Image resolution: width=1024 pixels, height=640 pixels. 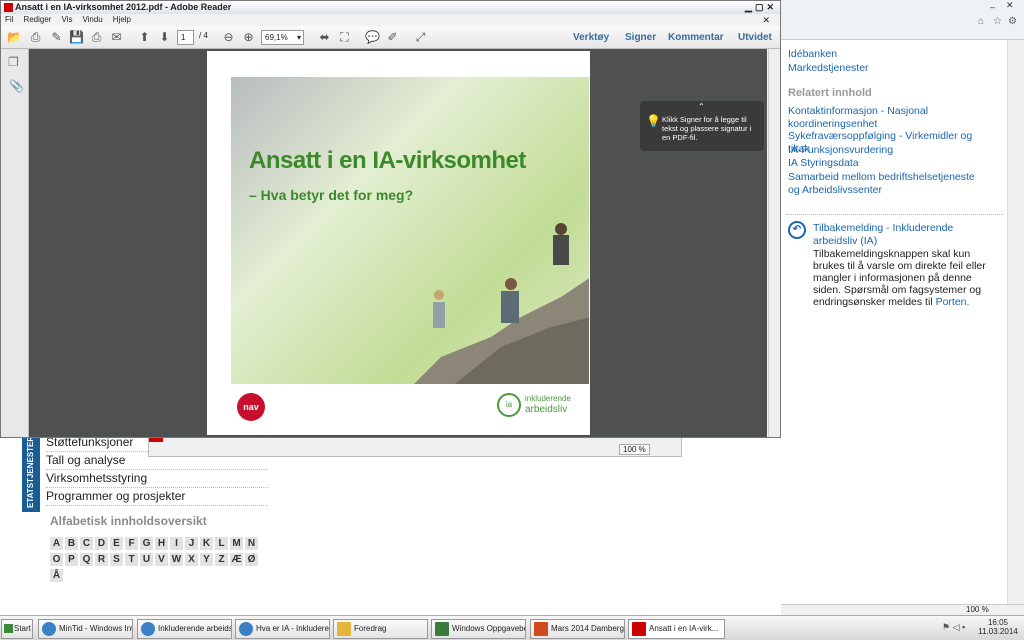 What do you see at coordinates (146, 543) in the screenshot?
I see `alpha-letter: G` at bounding box center [146, 543].